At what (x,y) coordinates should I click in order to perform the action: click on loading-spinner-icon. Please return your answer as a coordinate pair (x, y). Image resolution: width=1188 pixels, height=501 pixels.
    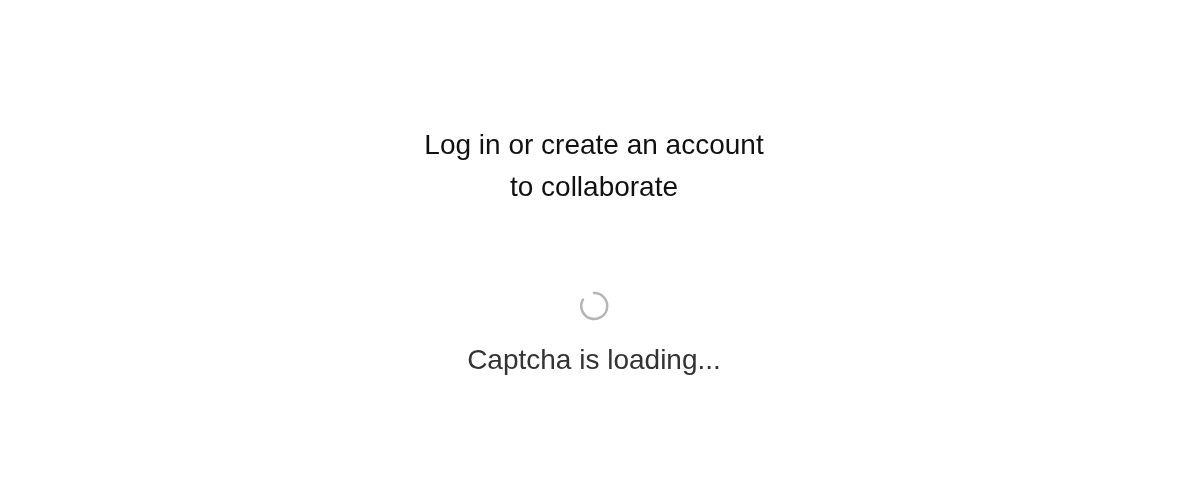
    Looking at the image, I should click on (594, 306).